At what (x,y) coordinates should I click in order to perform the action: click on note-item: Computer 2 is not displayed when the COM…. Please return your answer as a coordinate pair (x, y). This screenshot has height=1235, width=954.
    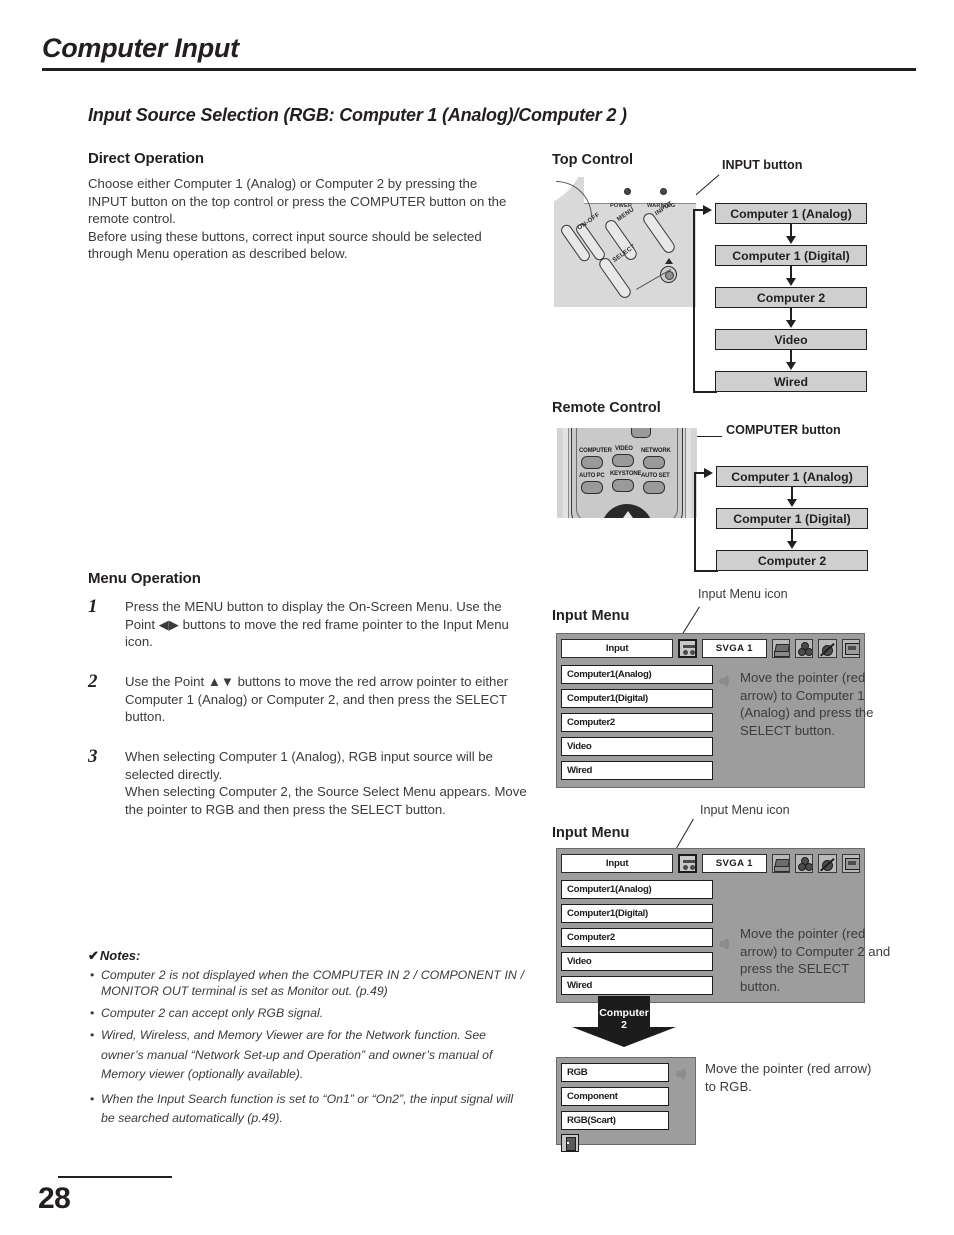
    Looking at the image, I should click on (306, 983).